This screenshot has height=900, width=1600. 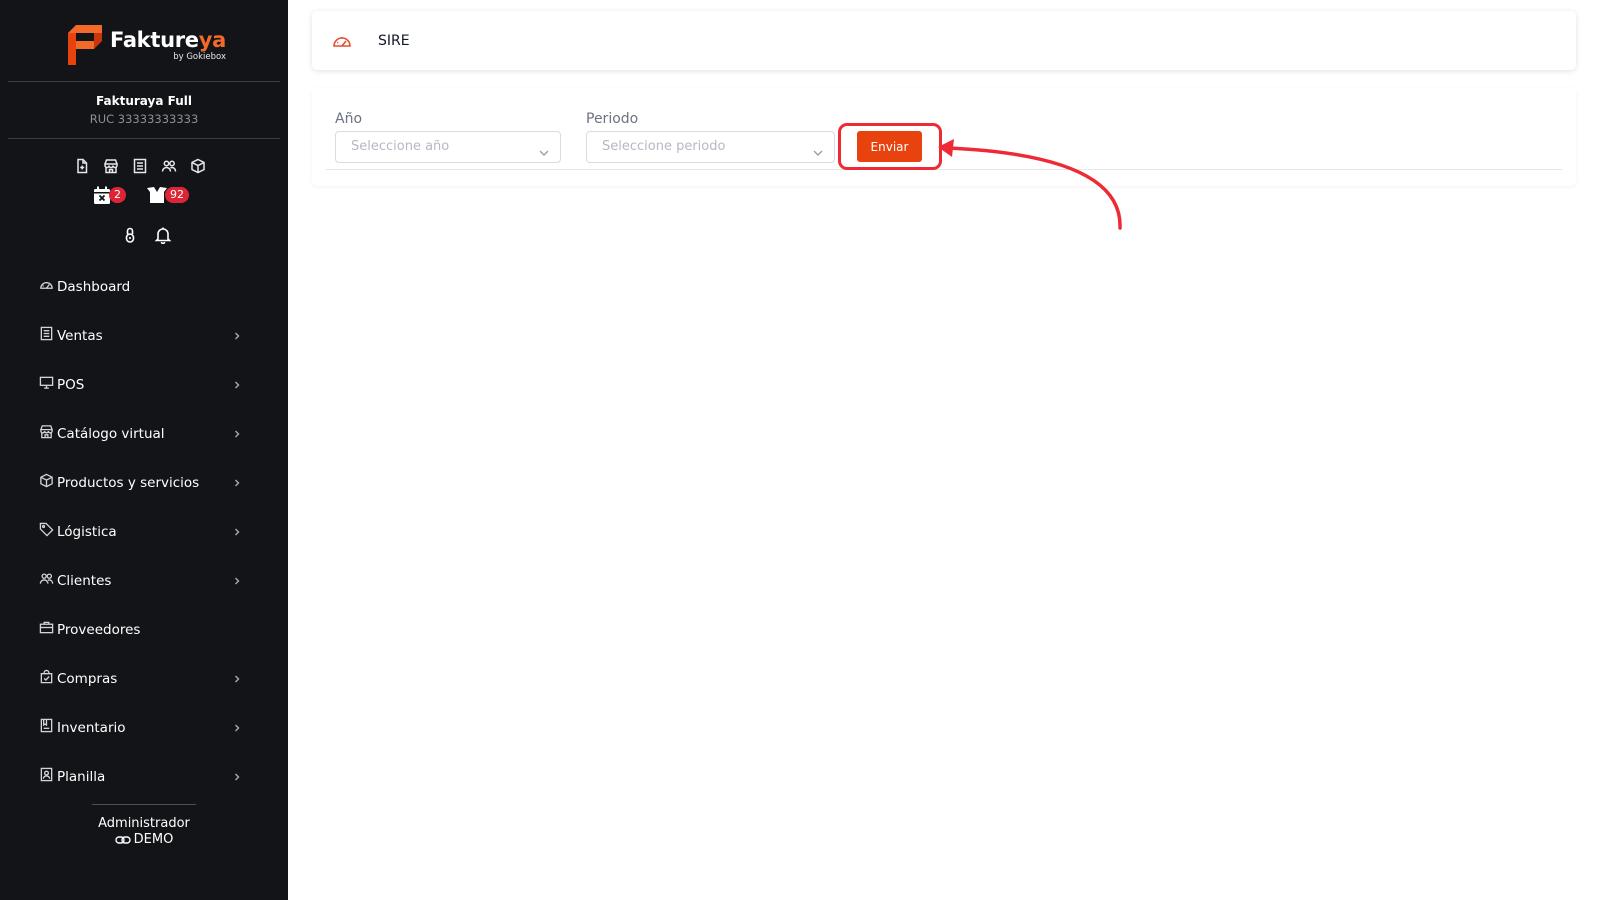 I want to click on calendar-alerts: 2, so click(x=109, y=195).